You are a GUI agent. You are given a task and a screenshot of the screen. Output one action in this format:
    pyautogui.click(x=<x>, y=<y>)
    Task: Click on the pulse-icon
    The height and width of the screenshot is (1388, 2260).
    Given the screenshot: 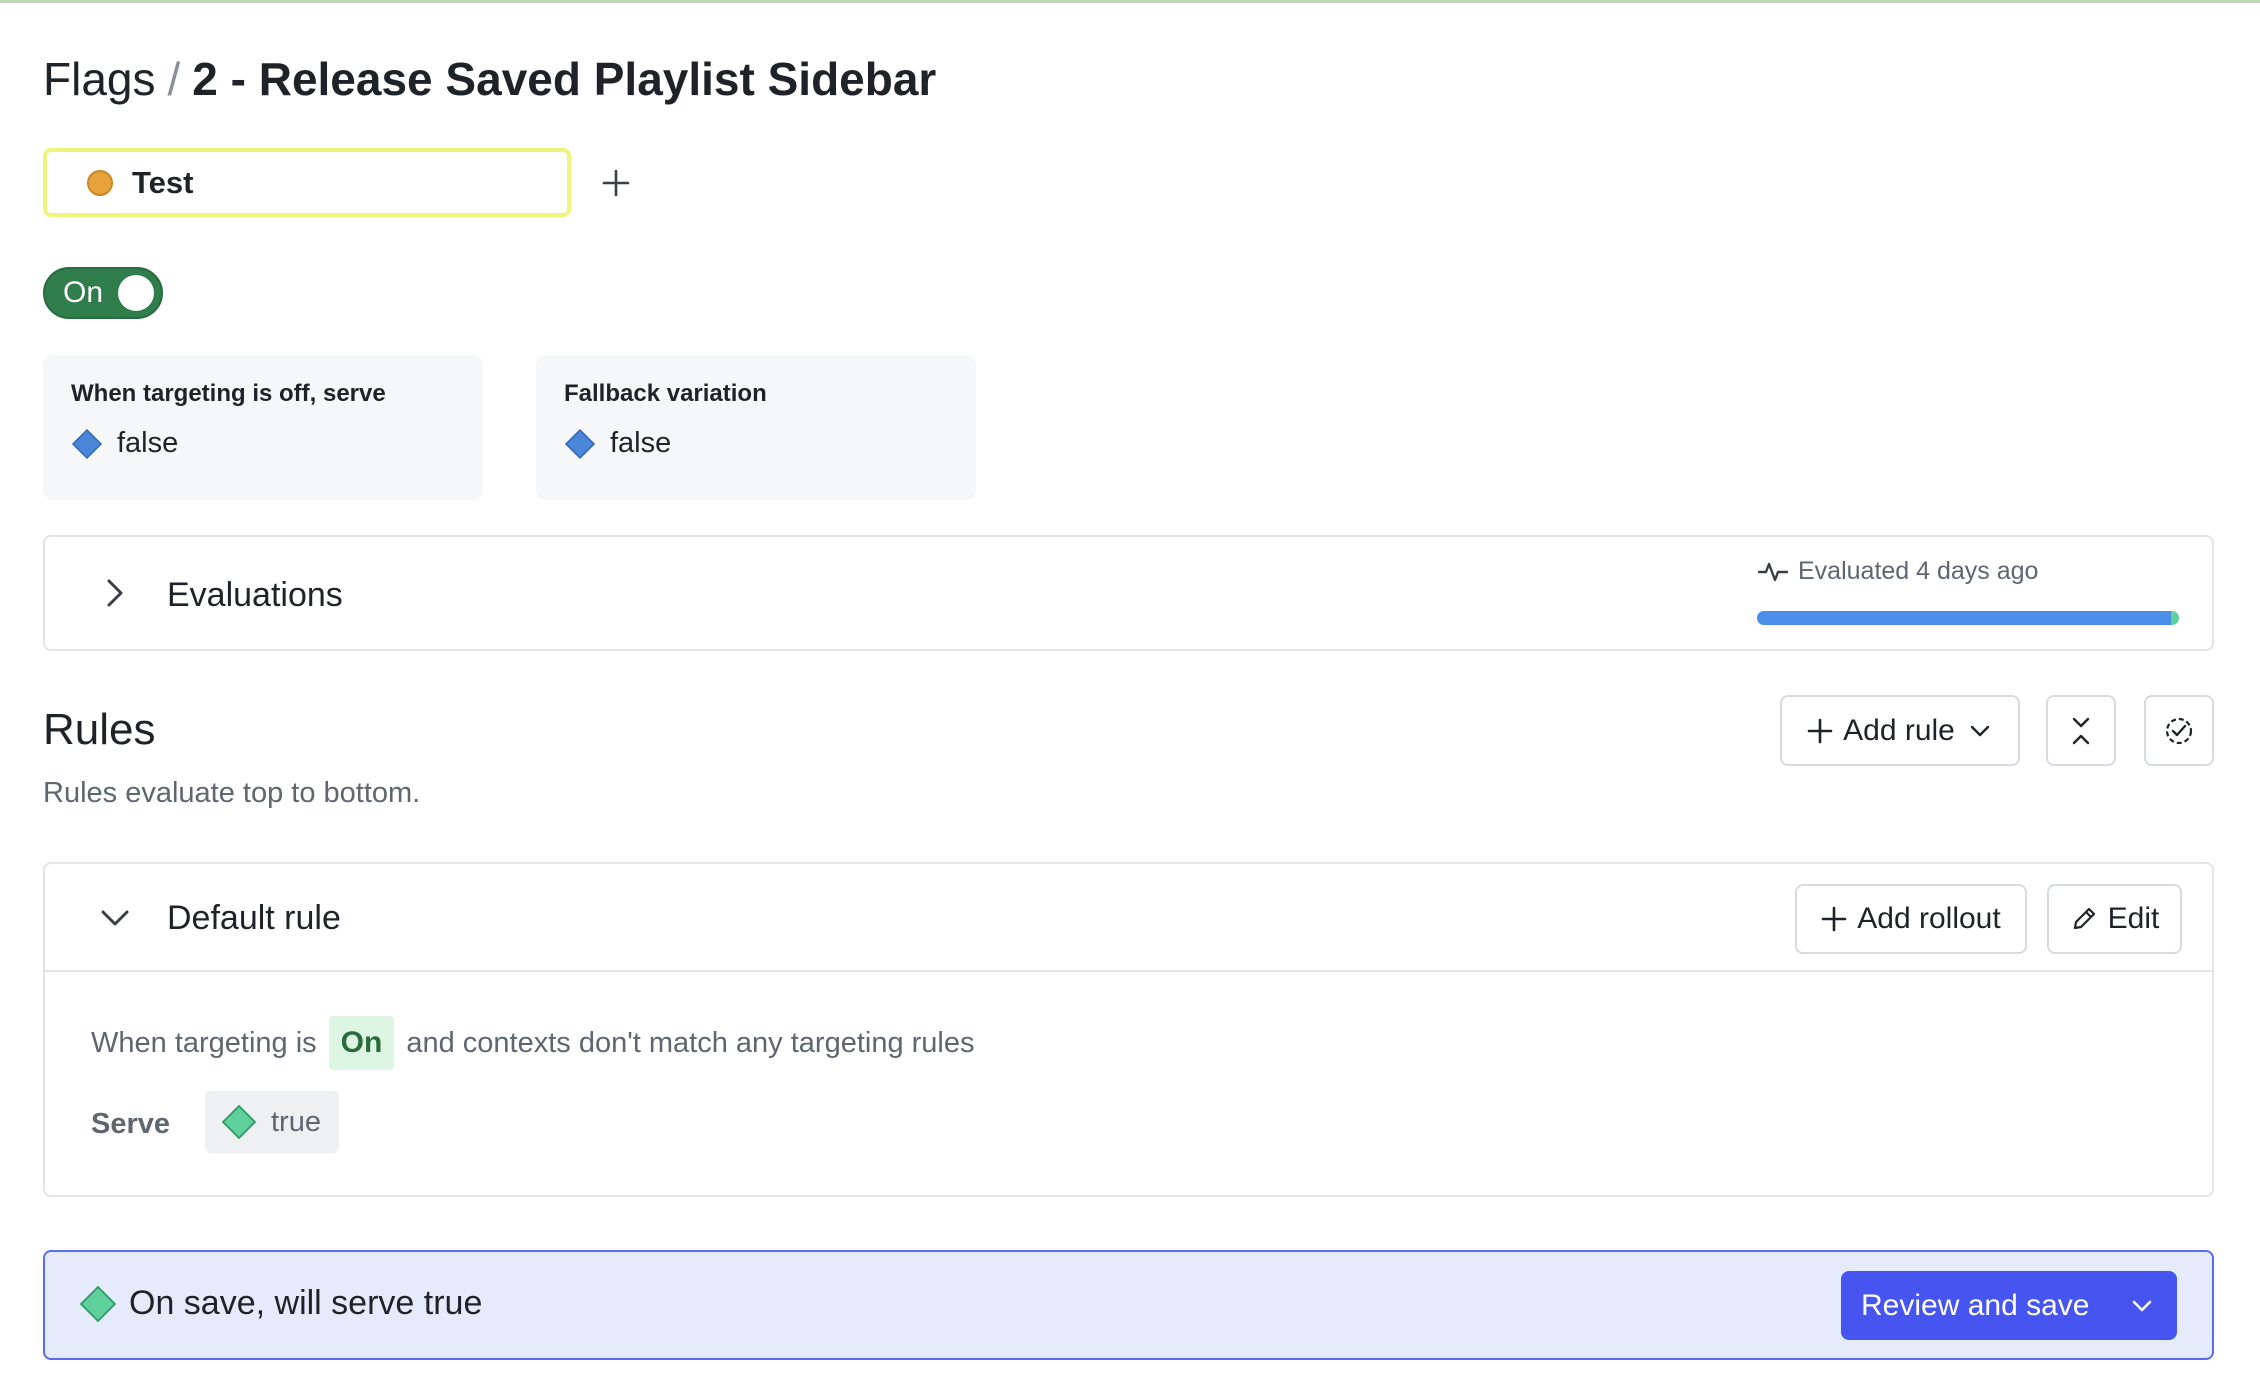 What is the action you would take?
    pyautogui.click(x=1773, y=571)
    